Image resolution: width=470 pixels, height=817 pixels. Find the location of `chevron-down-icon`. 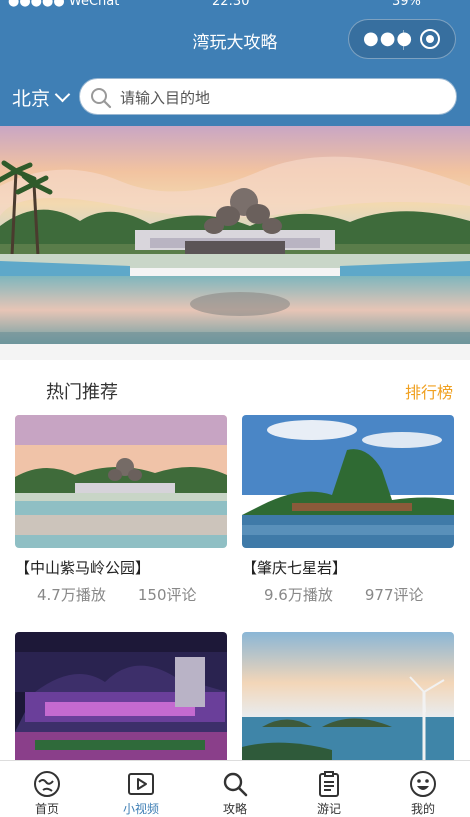

chevron-down-icon is located at coordinates (62, 94).